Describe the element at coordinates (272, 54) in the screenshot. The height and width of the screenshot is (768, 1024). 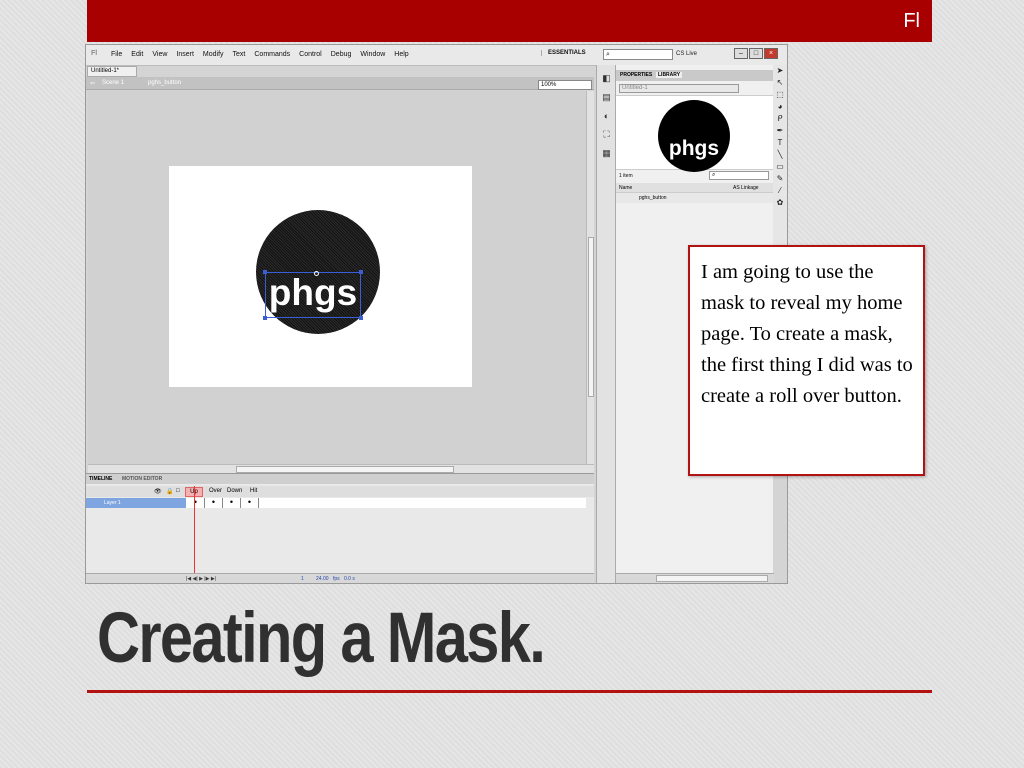
I see `menu-commands: Commands` at that location.